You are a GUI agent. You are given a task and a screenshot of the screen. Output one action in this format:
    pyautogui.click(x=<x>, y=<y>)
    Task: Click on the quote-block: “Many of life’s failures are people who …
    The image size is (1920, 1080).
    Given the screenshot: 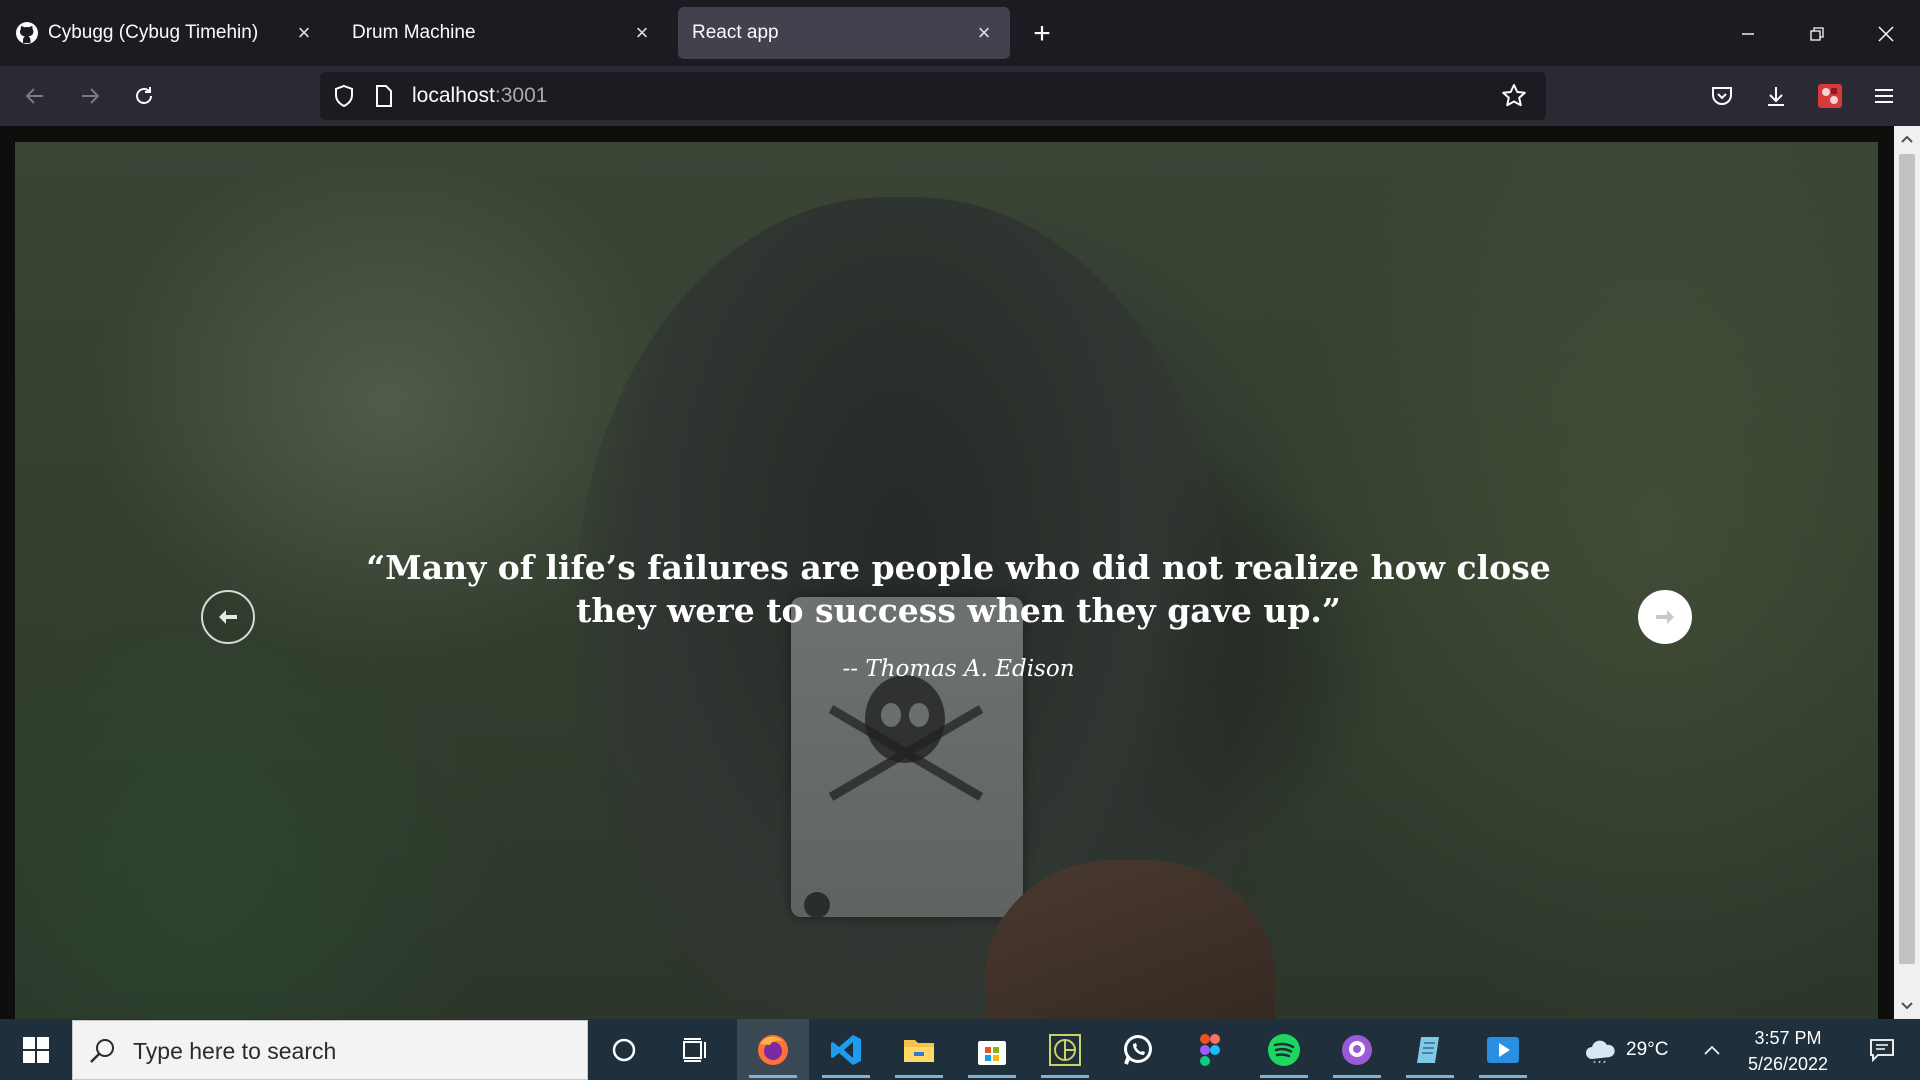 What is the action you would take?
    pyautogui.click(x=958, y=614)
    